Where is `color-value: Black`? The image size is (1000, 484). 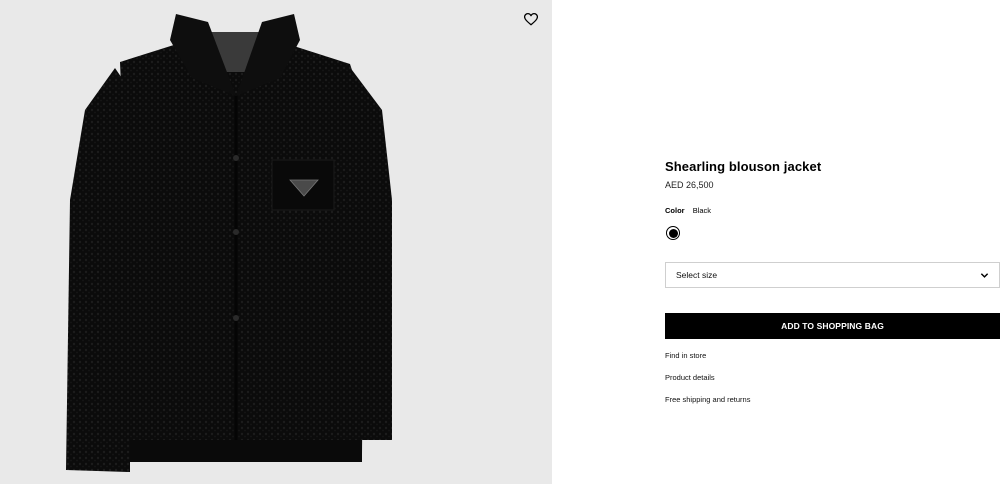 color-value: Black is located at coordinates (702, 210).